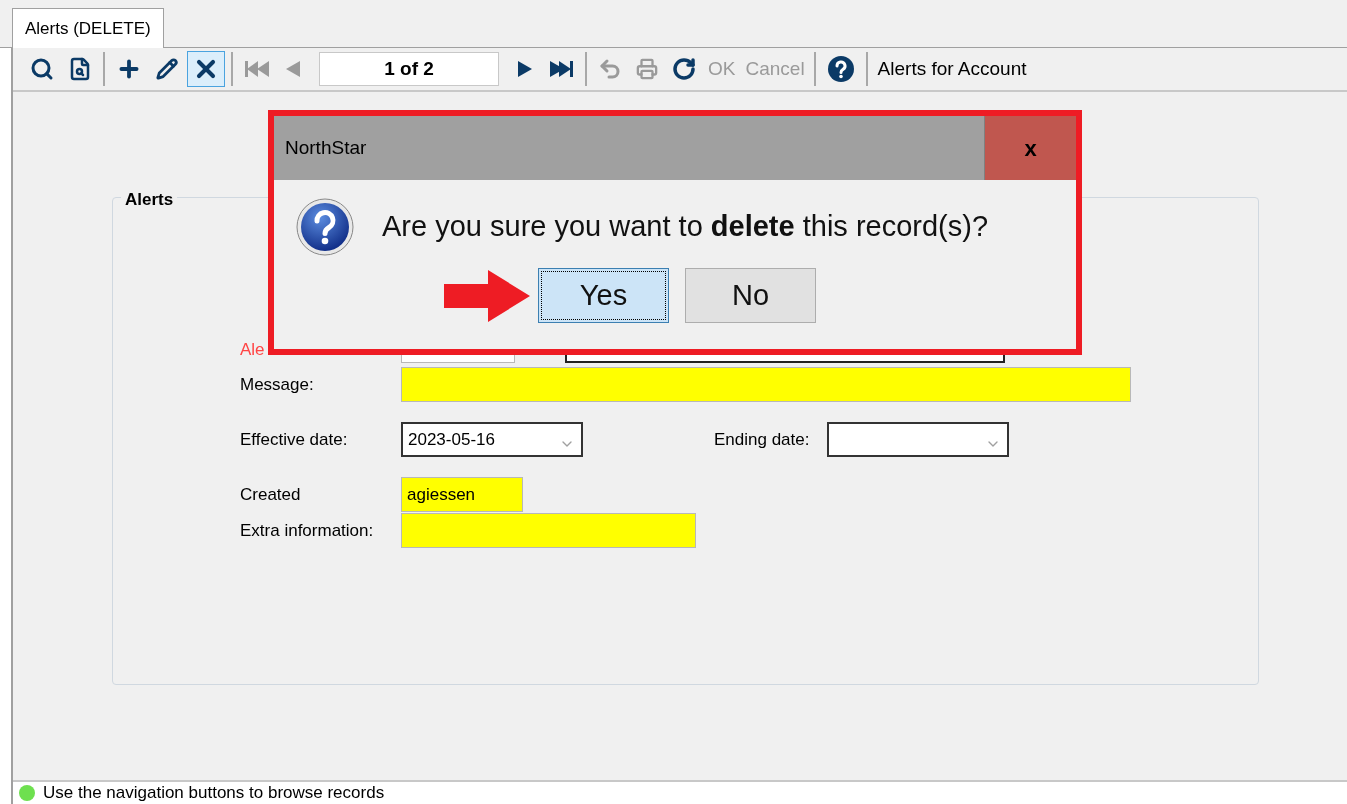 This screenshot has height=804, width=1347. Describe the element at coordinates (253, 350) in the screenshot. I see `field-label: Ale` at that location.